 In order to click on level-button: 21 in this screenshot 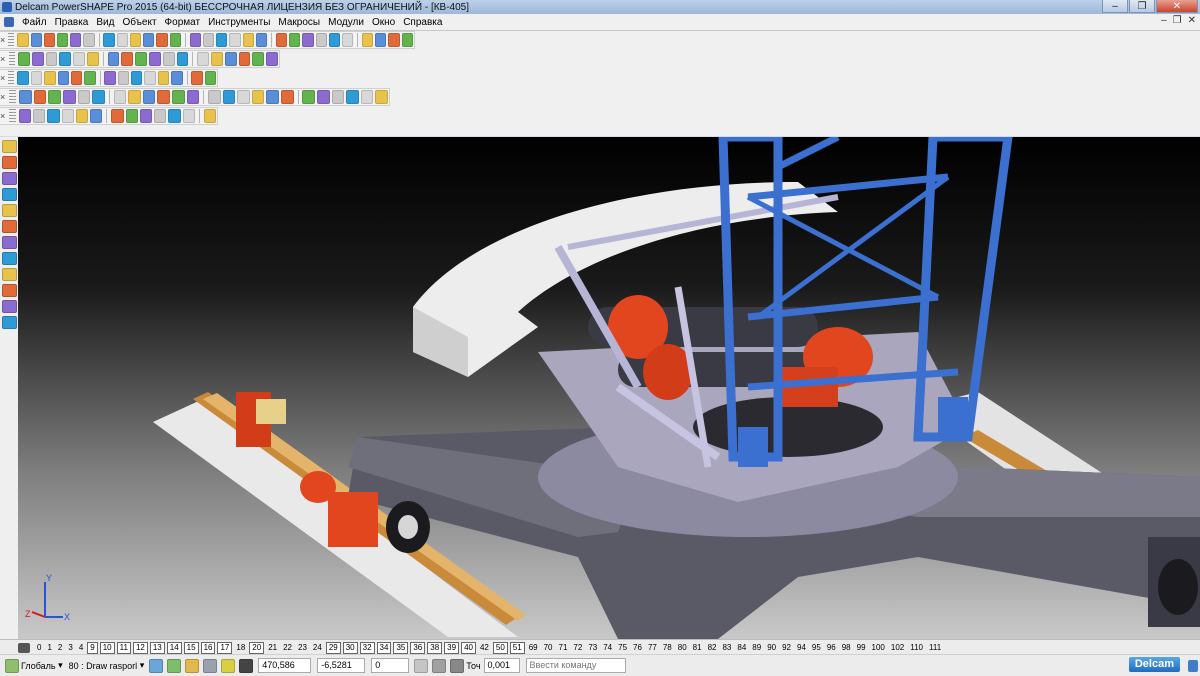, I will do `click(272, 648)`.